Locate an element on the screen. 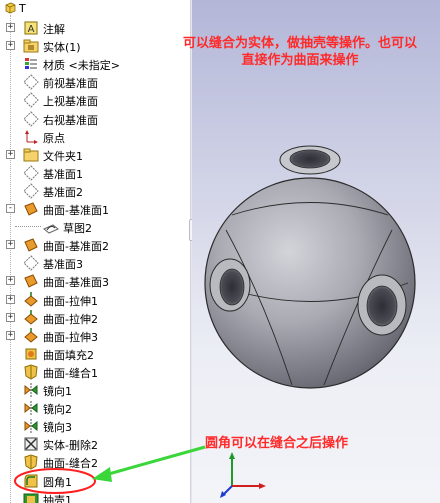  tree-item-label: 实体(1) is located at coordinates (62, 48).